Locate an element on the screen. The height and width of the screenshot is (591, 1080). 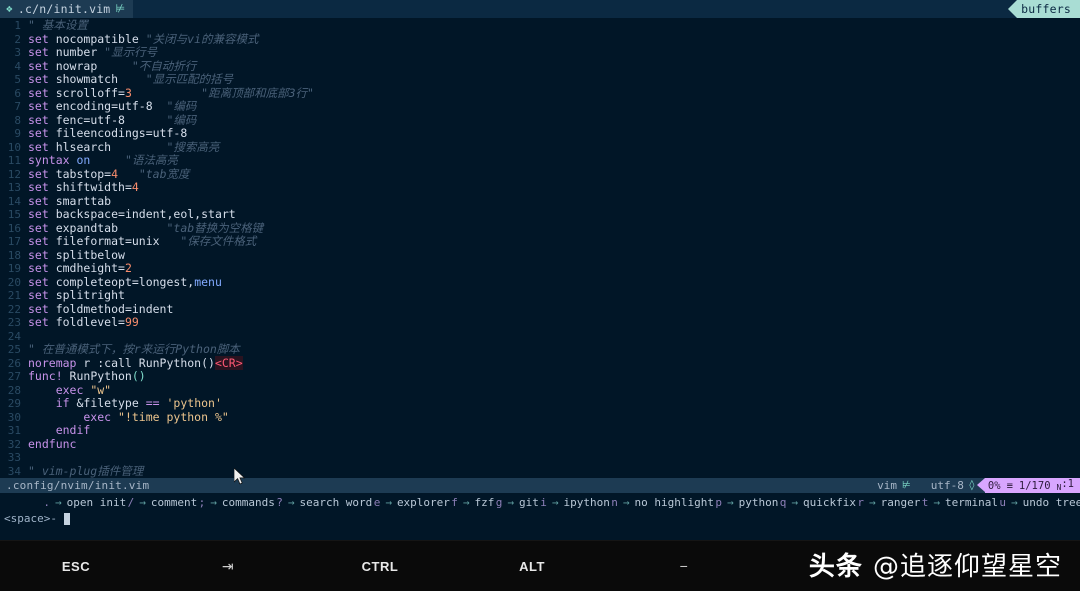
code-token: showmatch is located at coordinates (100, 79).